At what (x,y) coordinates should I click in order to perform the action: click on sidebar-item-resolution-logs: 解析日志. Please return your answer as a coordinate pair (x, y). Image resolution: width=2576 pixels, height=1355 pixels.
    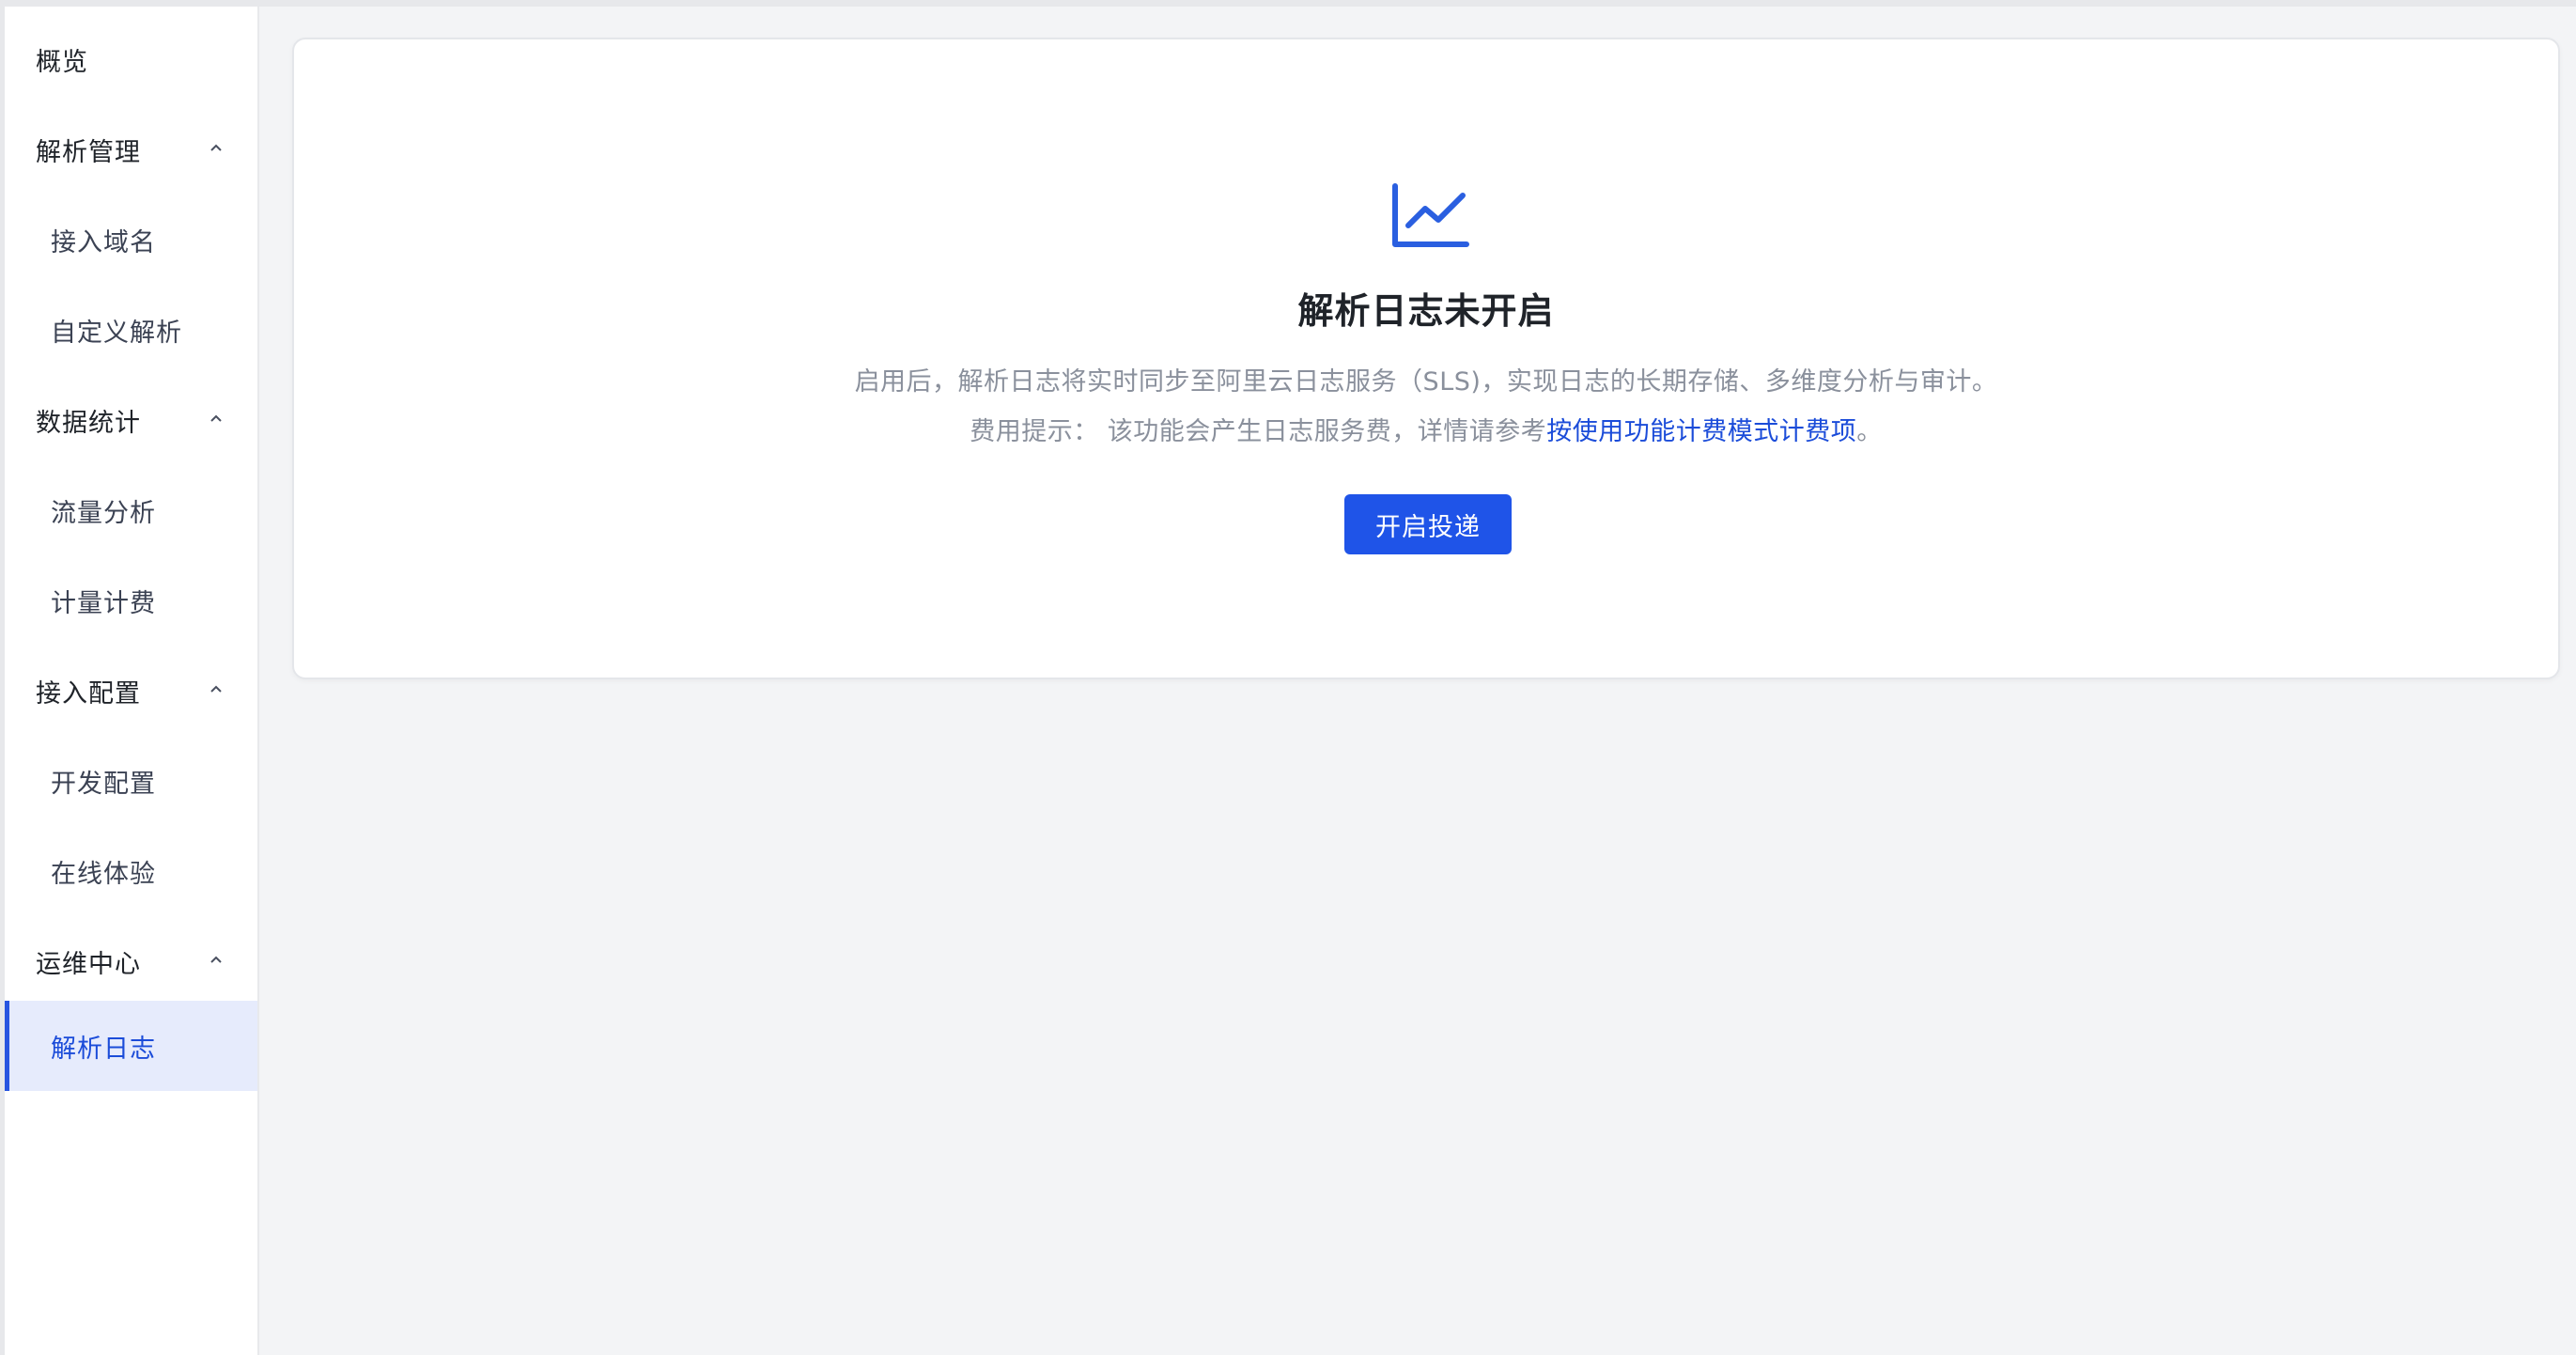
    Looking at the image, I should click on (131, 1046).